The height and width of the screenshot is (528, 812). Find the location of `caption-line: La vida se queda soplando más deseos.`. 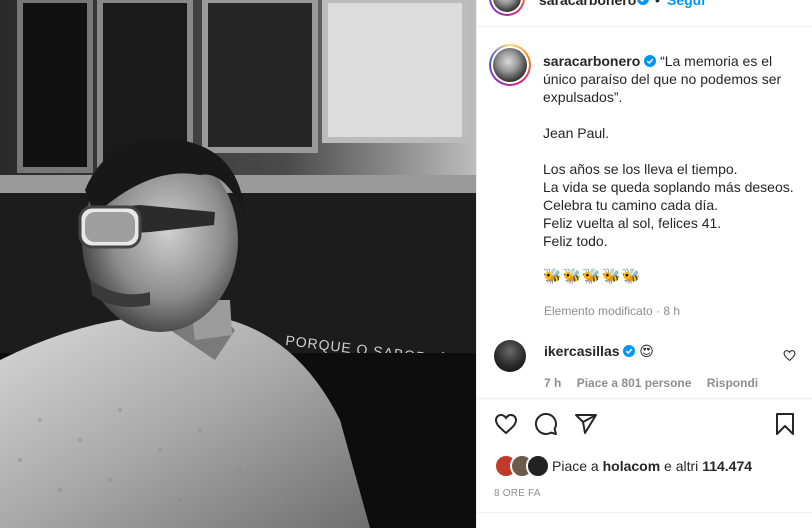

caption-line: La vida se queda soplando más deseos. is located at coordinates (668, 187).